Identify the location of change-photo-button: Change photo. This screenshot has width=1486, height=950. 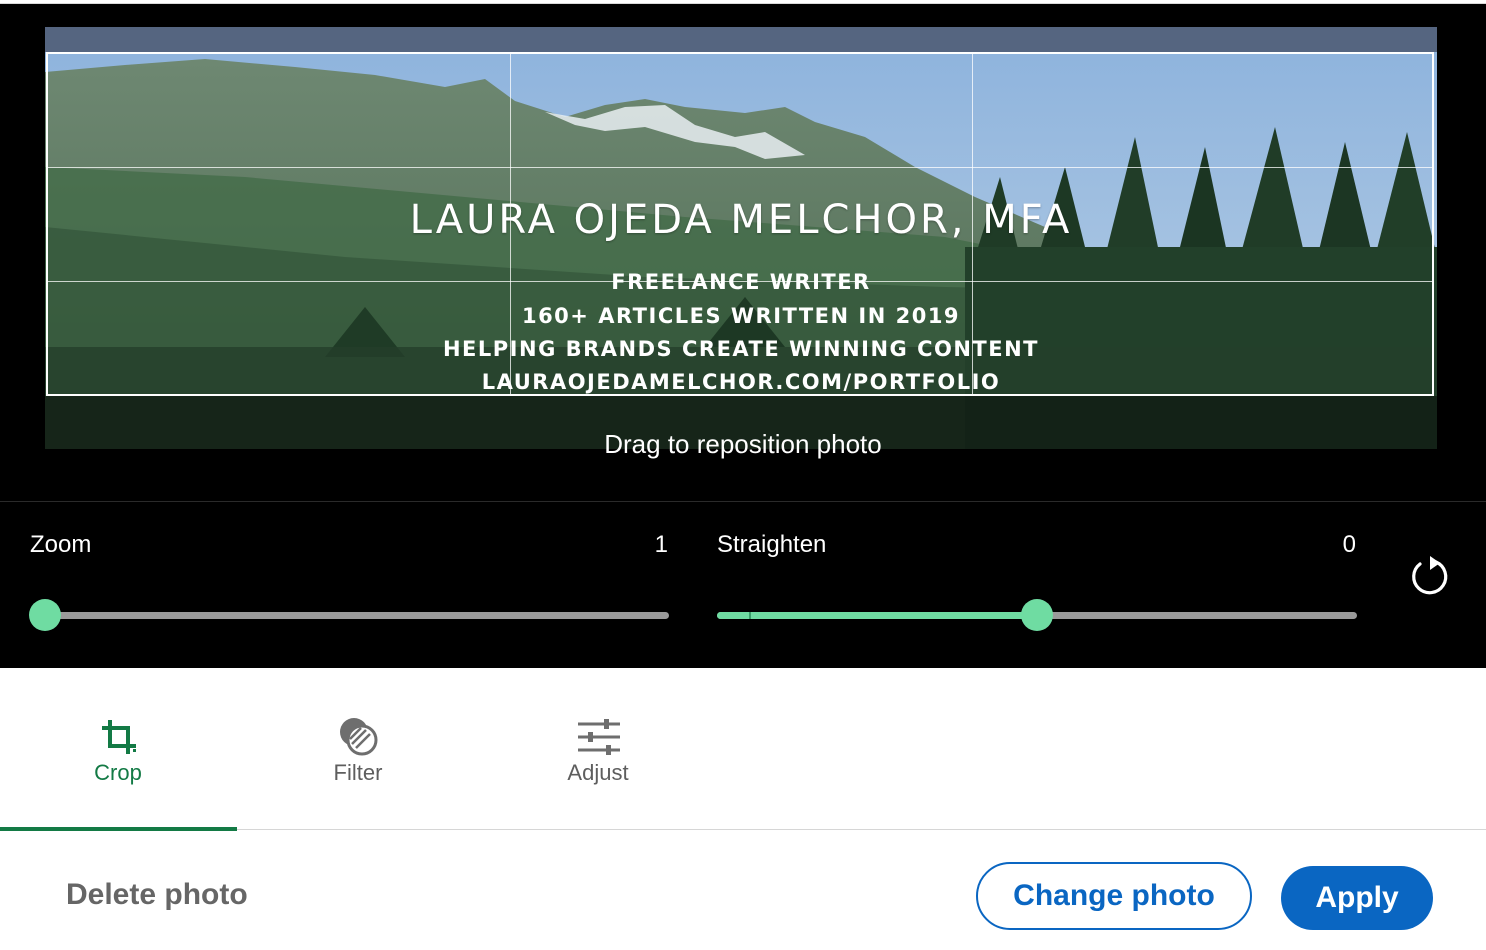
(1114, 896).